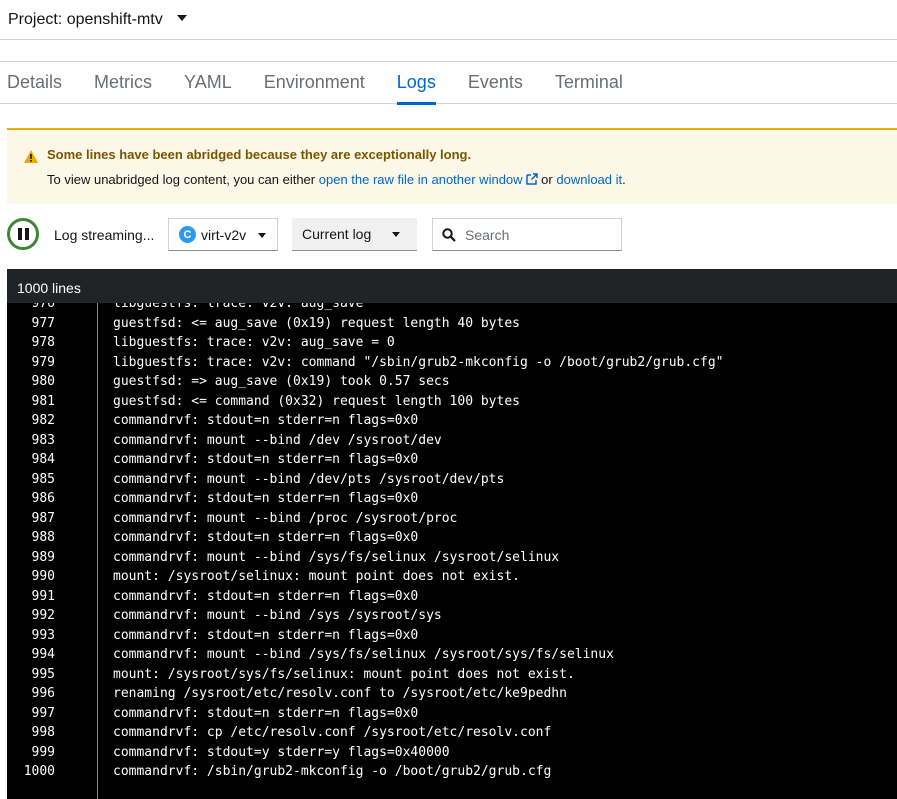  What do you see at coordinates (589, 83) in the screenshot?
I see `tab-terminal: Terminal` at bounding box center [589, 83].